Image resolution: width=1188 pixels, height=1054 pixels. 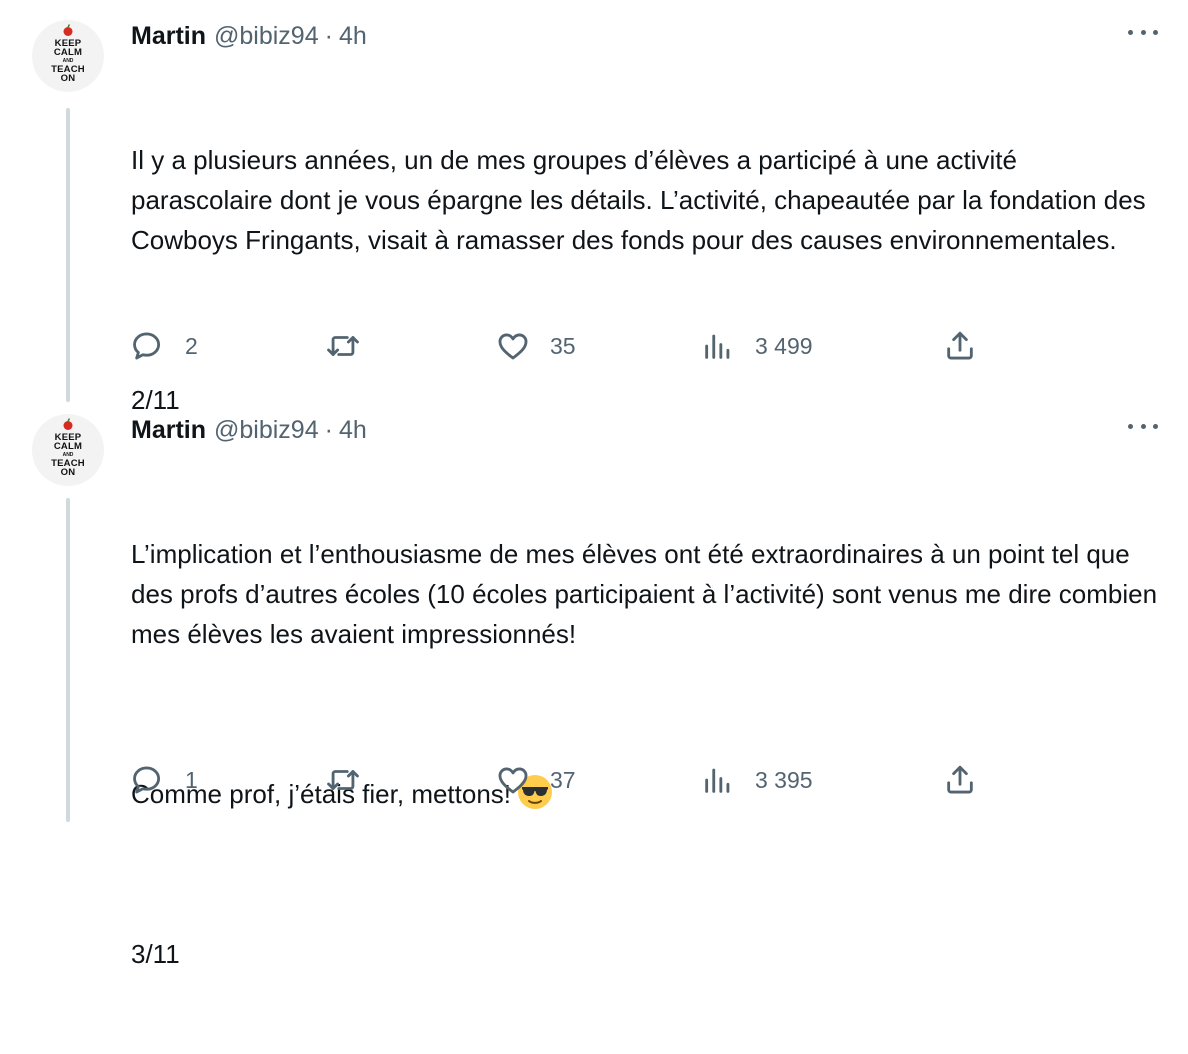 I want to click on like-count: 37, so click(x=563, y=779).